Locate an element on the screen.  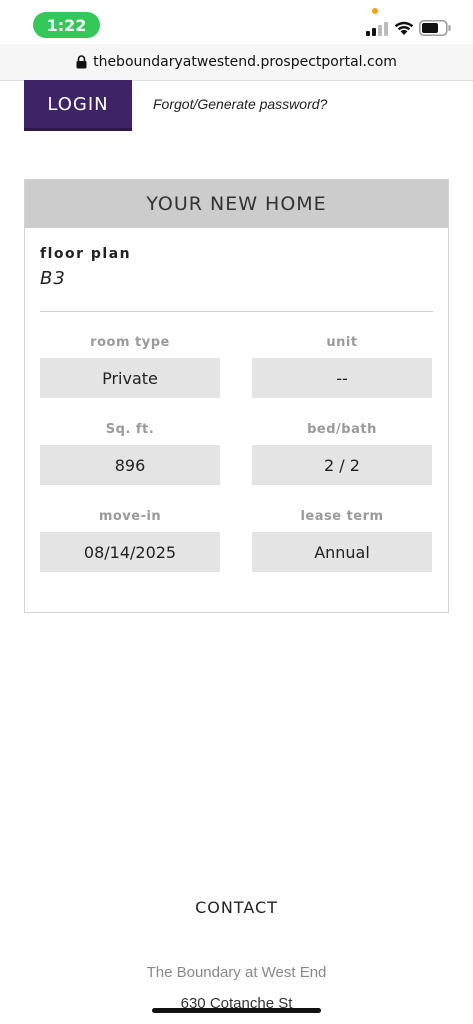
sq-ft-label: Sq. ft. is located at coordinates (130, 429).